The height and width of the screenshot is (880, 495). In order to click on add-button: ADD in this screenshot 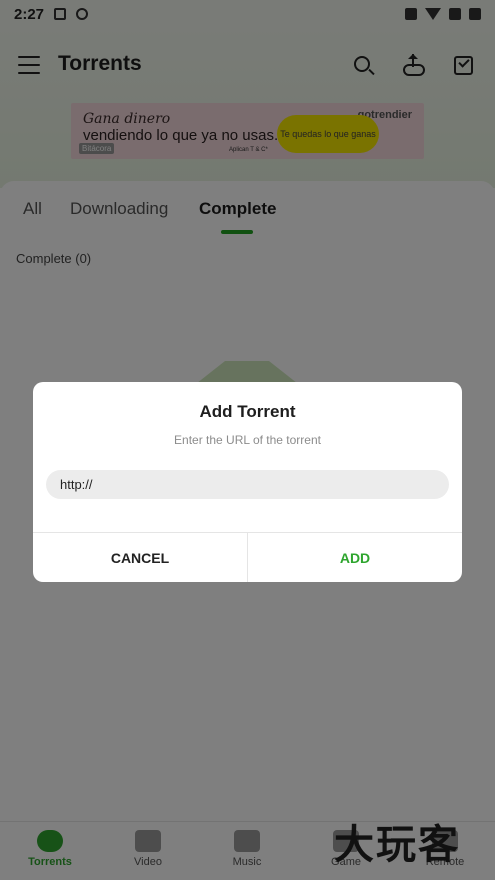, I will do `click(355, 557)`.